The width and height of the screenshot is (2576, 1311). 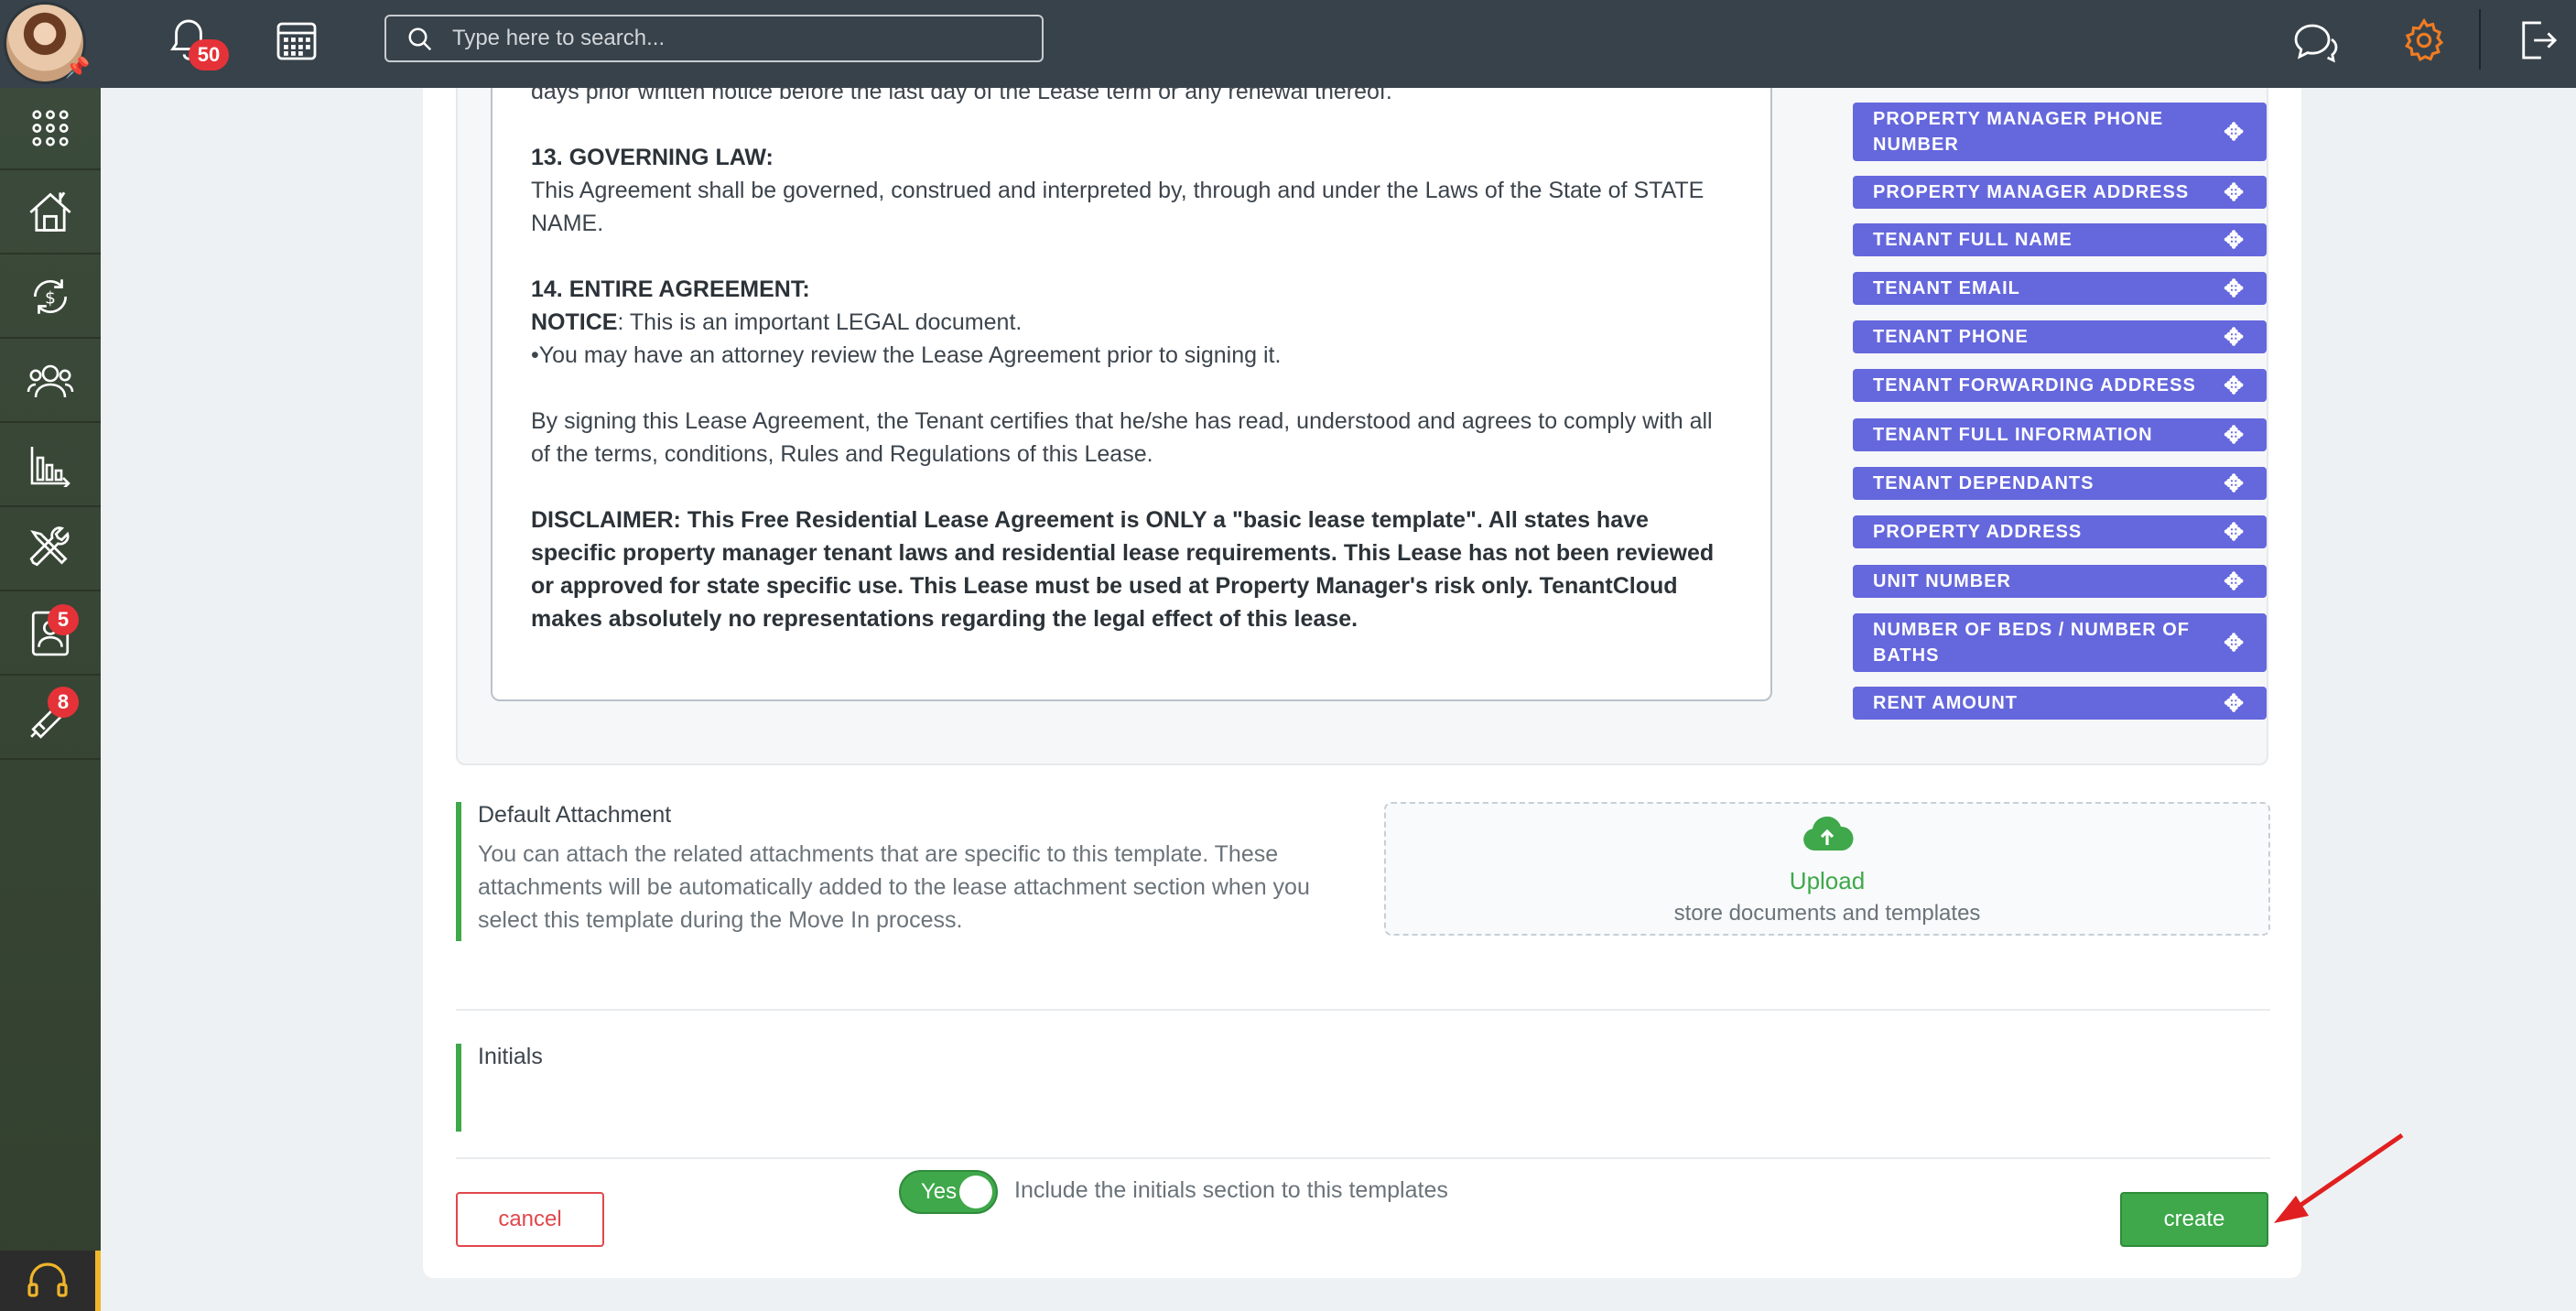 What do you see at coordinates (575, 322) in the screenshot?
I see `doc-notice-label: NOTICE` at bounding box center [575, 322].